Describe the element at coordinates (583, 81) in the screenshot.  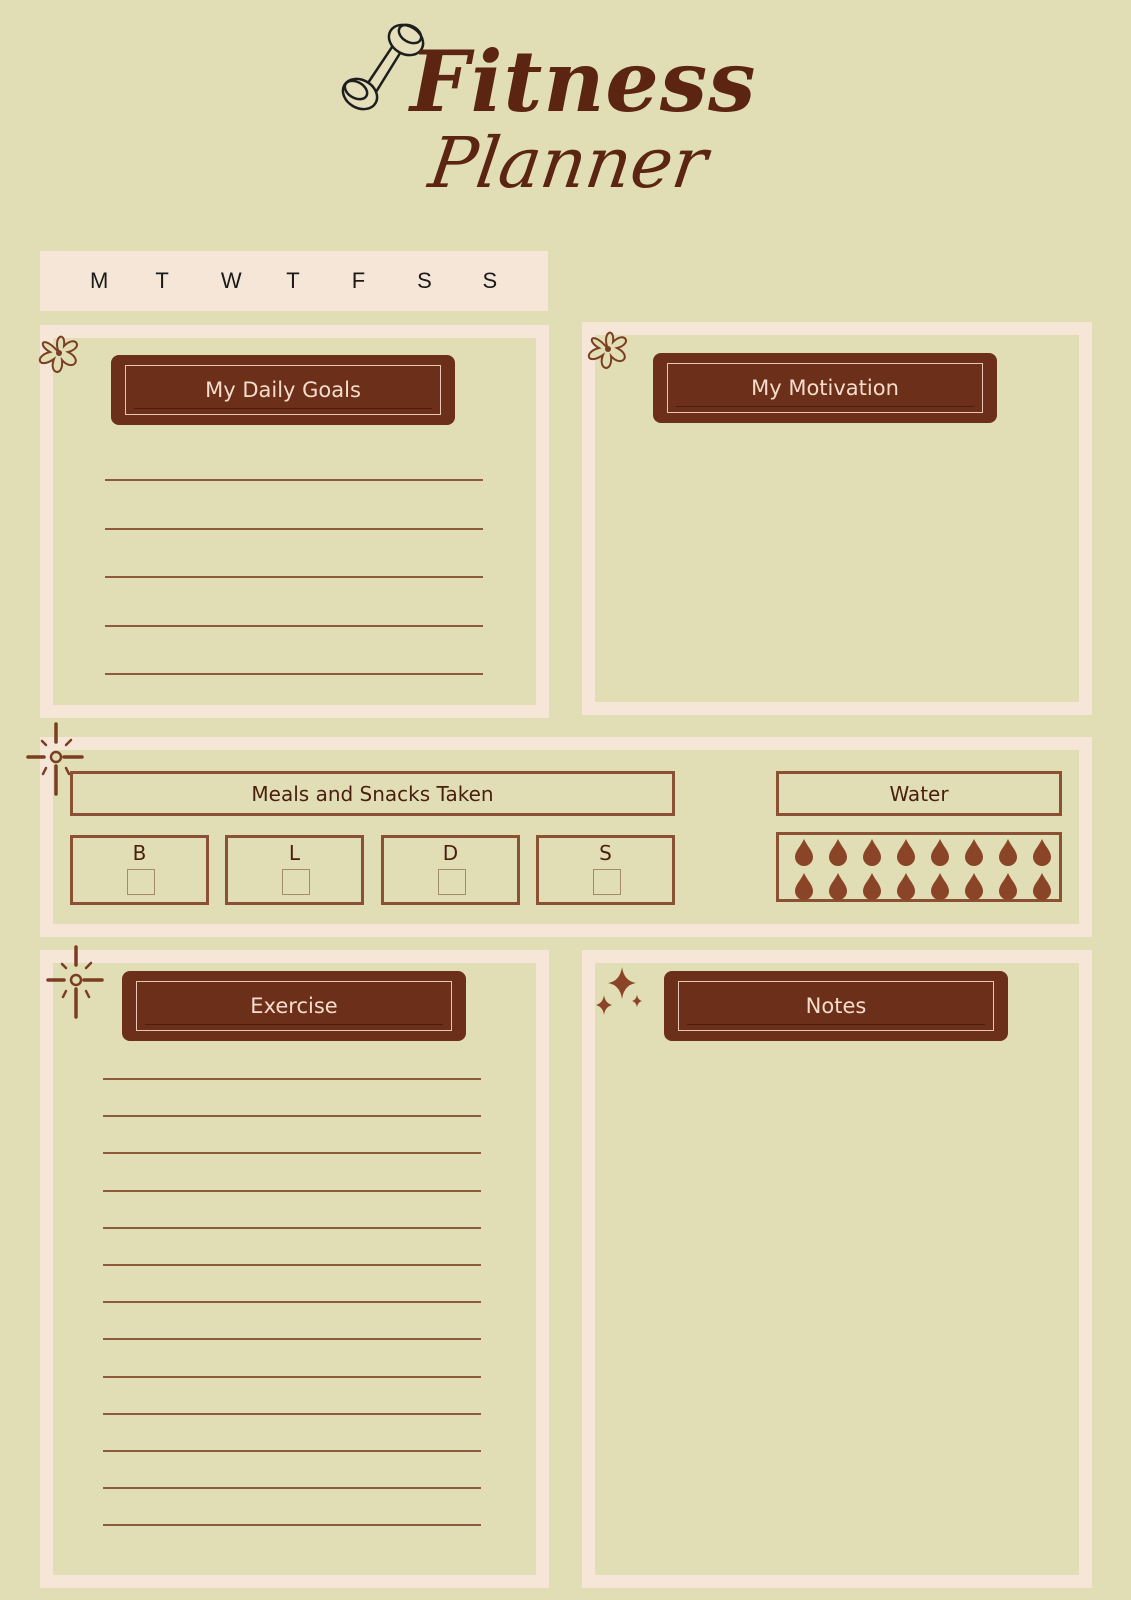
I see `title-fitness: Fitness` at that location.